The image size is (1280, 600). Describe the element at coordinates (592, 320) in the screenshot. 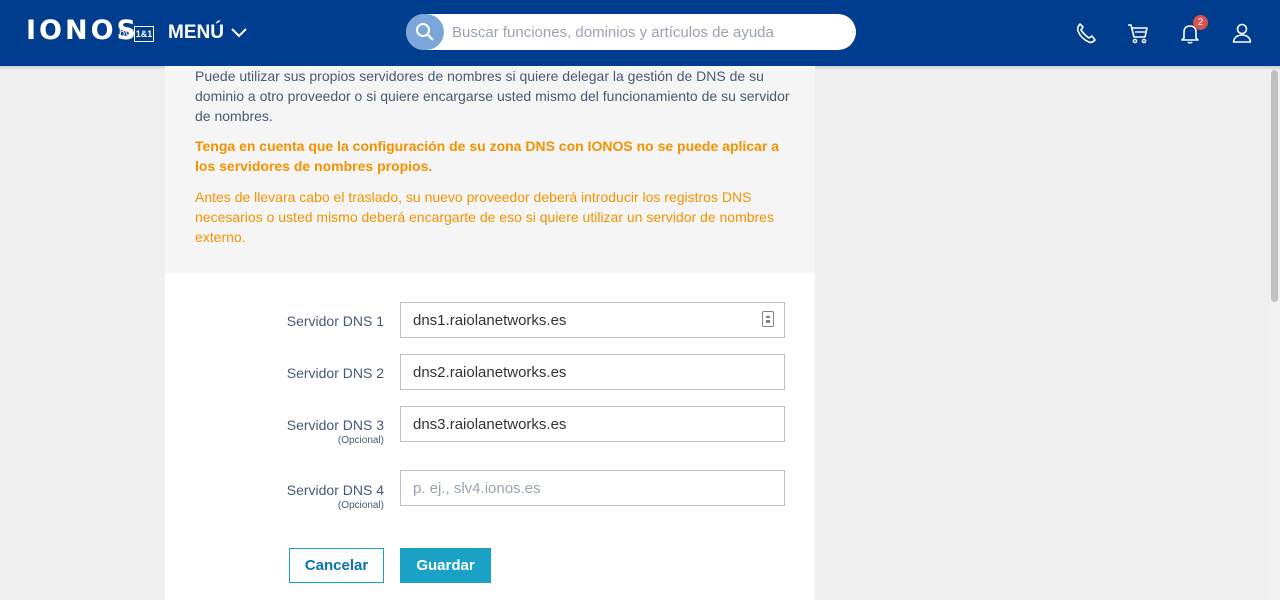

I see `dns1-input` at that location.